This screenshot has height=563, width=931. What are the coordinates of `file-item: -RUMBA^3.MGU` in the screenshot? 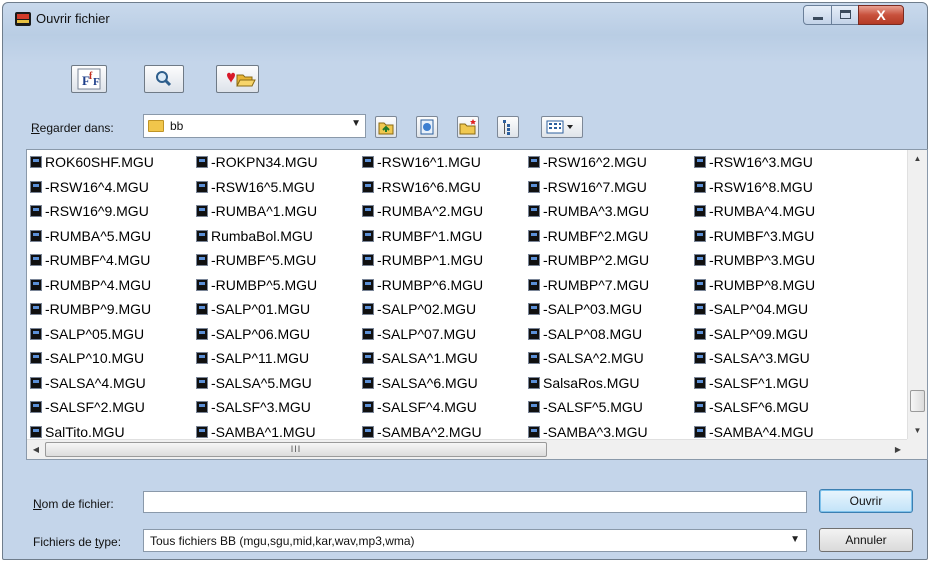 It's located at (611, 211).